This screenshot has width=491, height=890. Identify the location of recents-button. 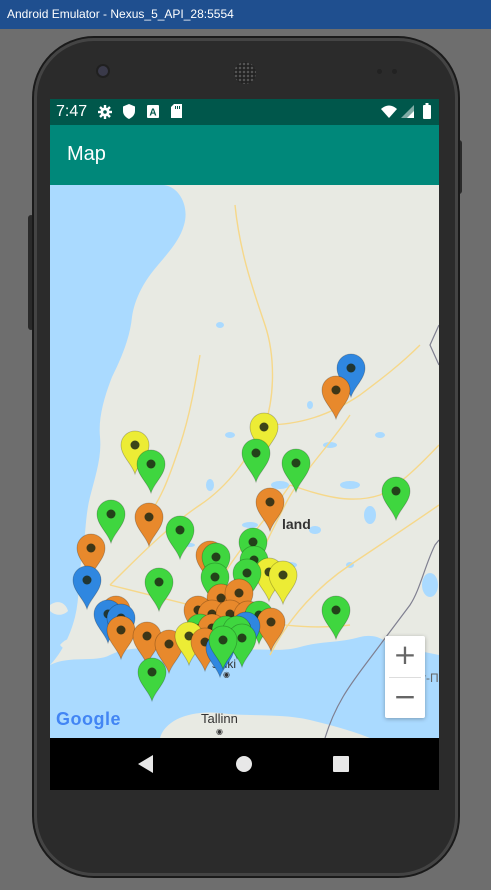
(341, 764).